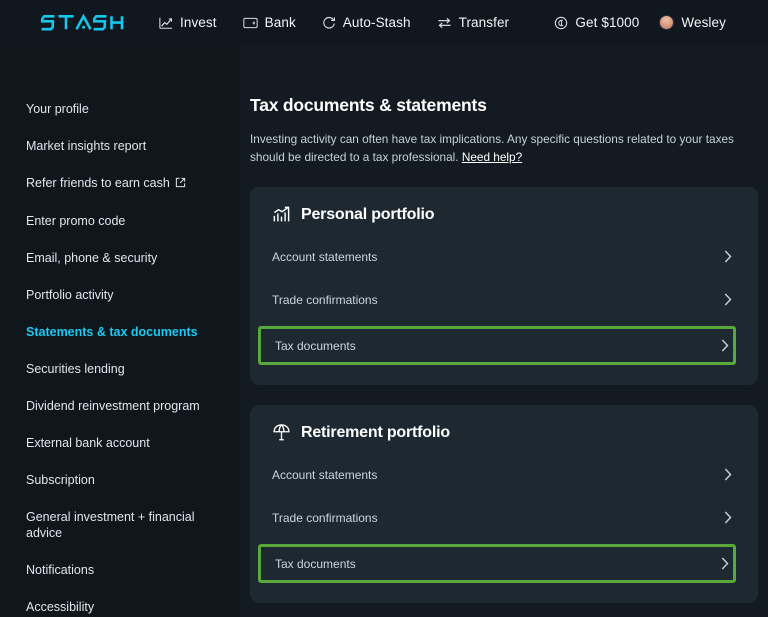 The height and width of the screenshot is (617, 768). I want to click on nav-item-get-1000: Get $1000, so click(596, 22).